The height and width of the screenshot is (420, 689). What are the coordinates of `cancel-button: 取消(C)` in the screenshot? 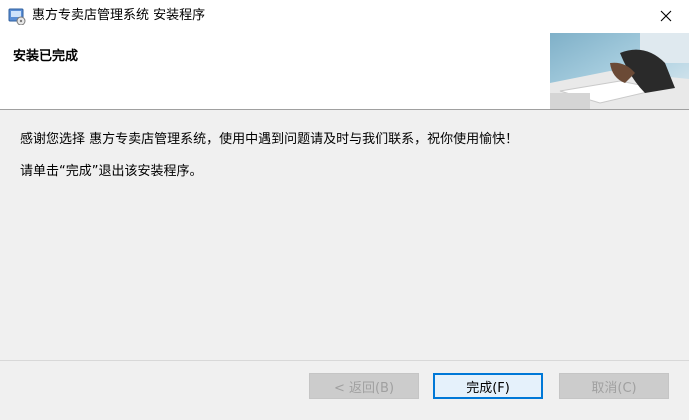 It's located at (614, 386).